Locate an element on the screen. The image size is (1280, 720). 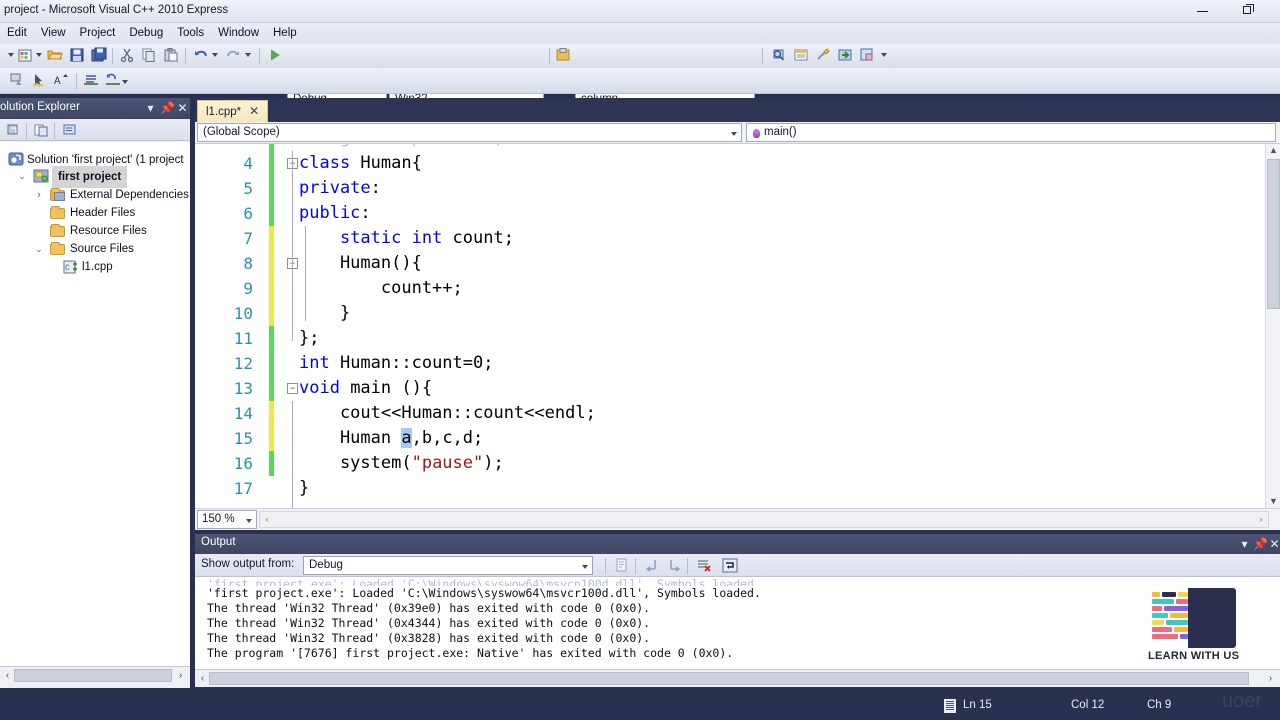
open-file-icon is located at coordinates (55, 56).